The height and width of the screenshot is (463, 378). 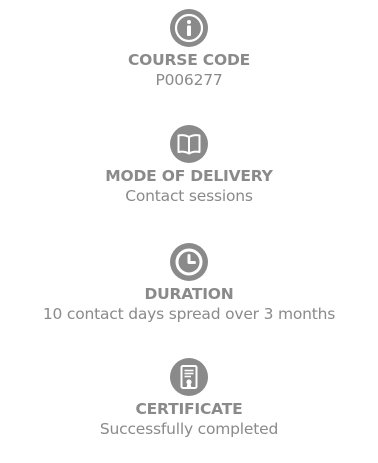 What do you see at coordinates (189, 314) in the screenshot?
I see `duration-value: 10 contact days spread over 3 months` at bounding box center [189, 314].